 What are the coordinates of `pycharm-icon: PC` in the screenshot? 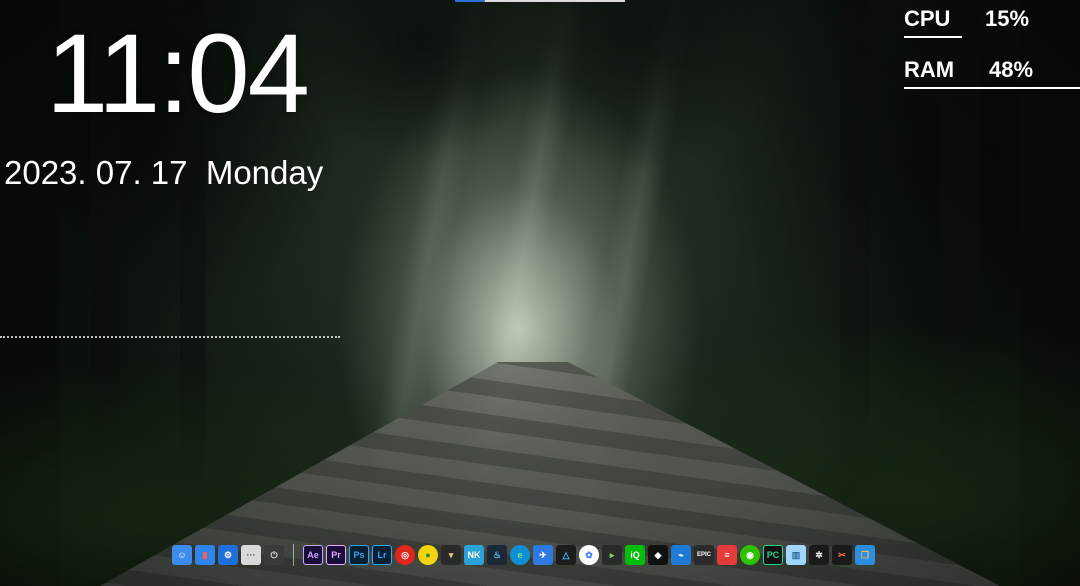 It's located at (773, 555).